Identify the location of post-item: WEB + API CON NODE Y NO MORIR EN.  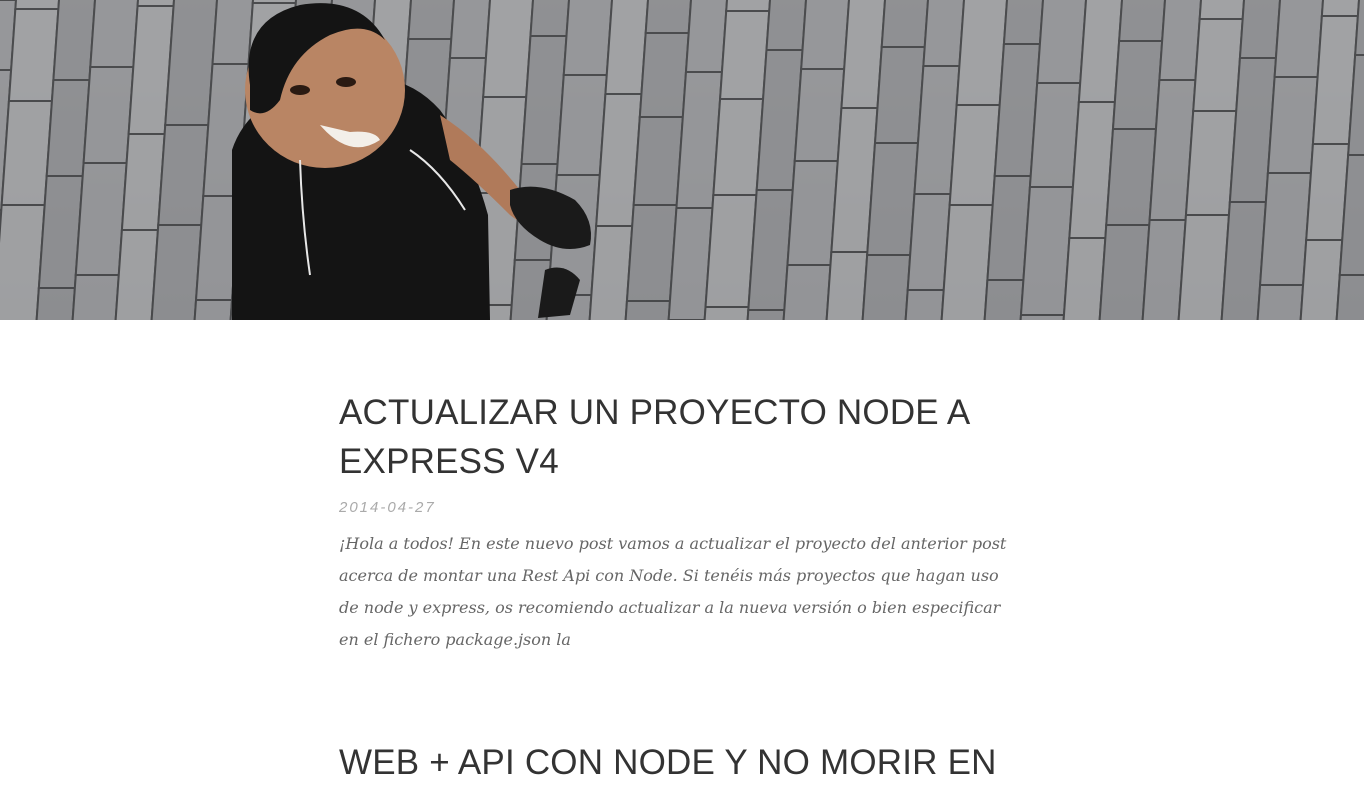
(668, 762).